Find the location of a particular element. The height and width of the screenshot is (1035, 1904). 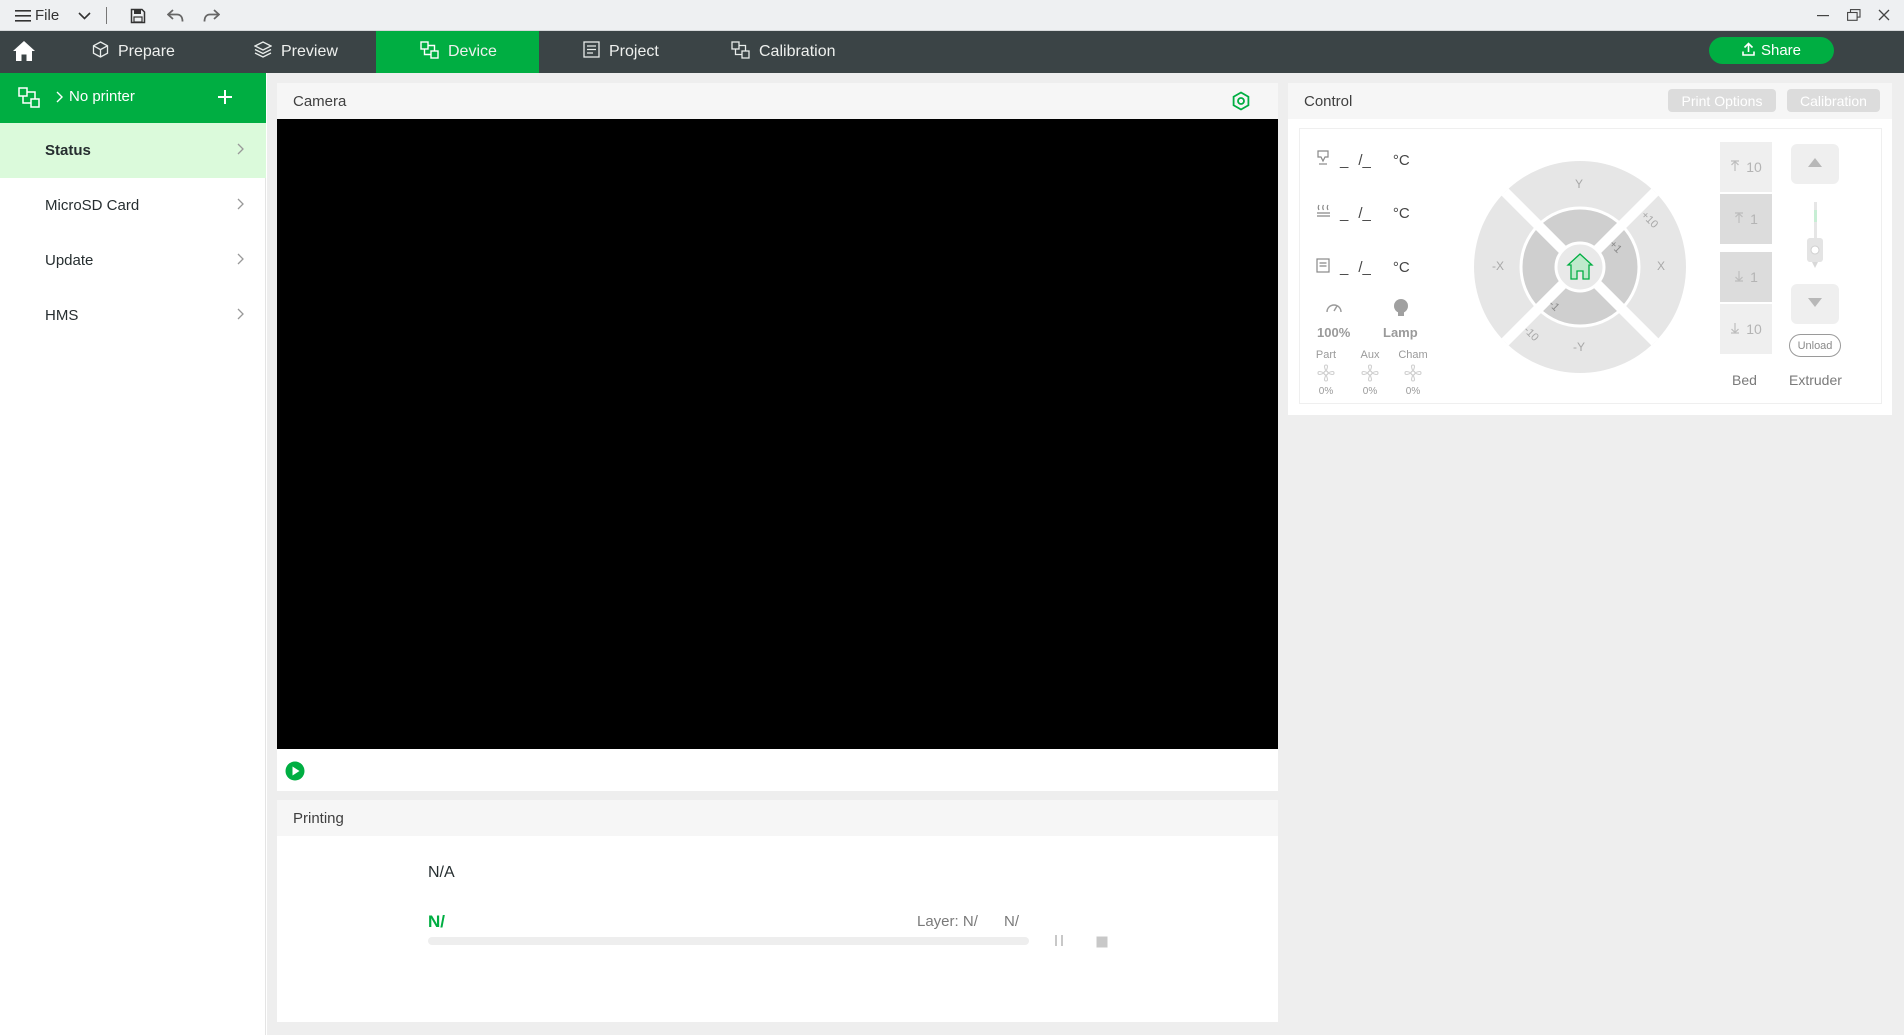

cube-icon is located at coordinates (100, 52).